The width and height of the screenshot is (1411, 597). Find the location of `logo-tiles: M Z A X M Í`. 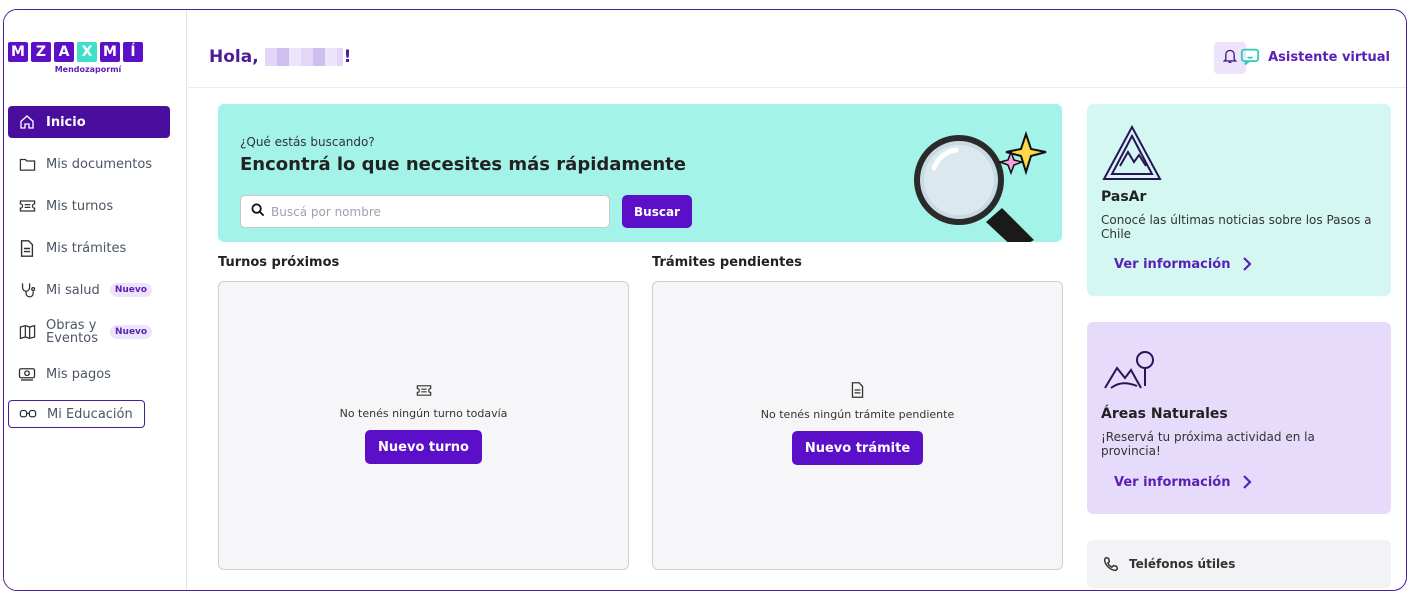

logo-tiles: M Z A X M Í is located at coordinates (88, 52).